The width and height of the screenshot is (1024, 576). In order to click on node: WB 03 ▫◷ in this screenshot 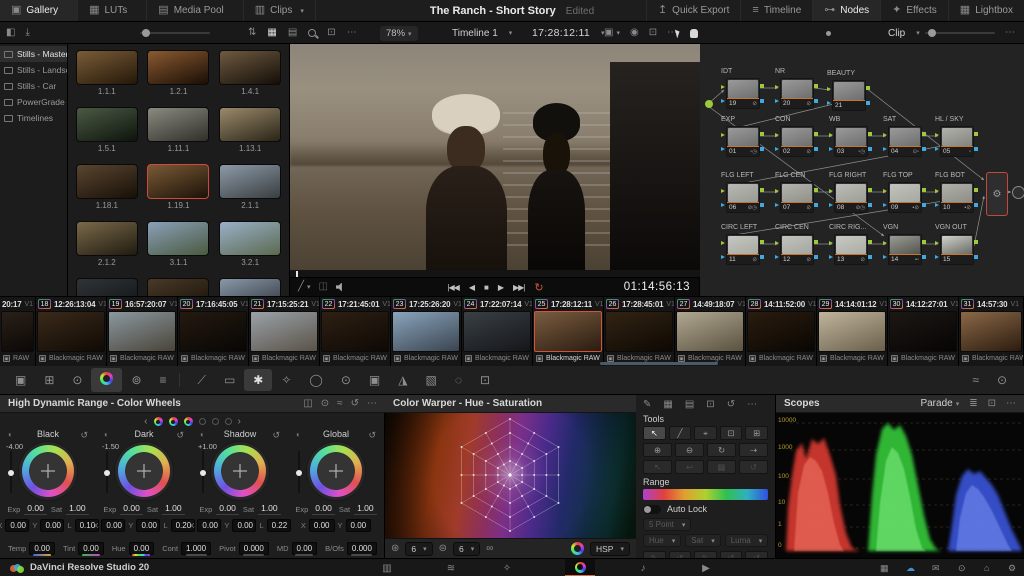, I will do `click(850, 136)`.